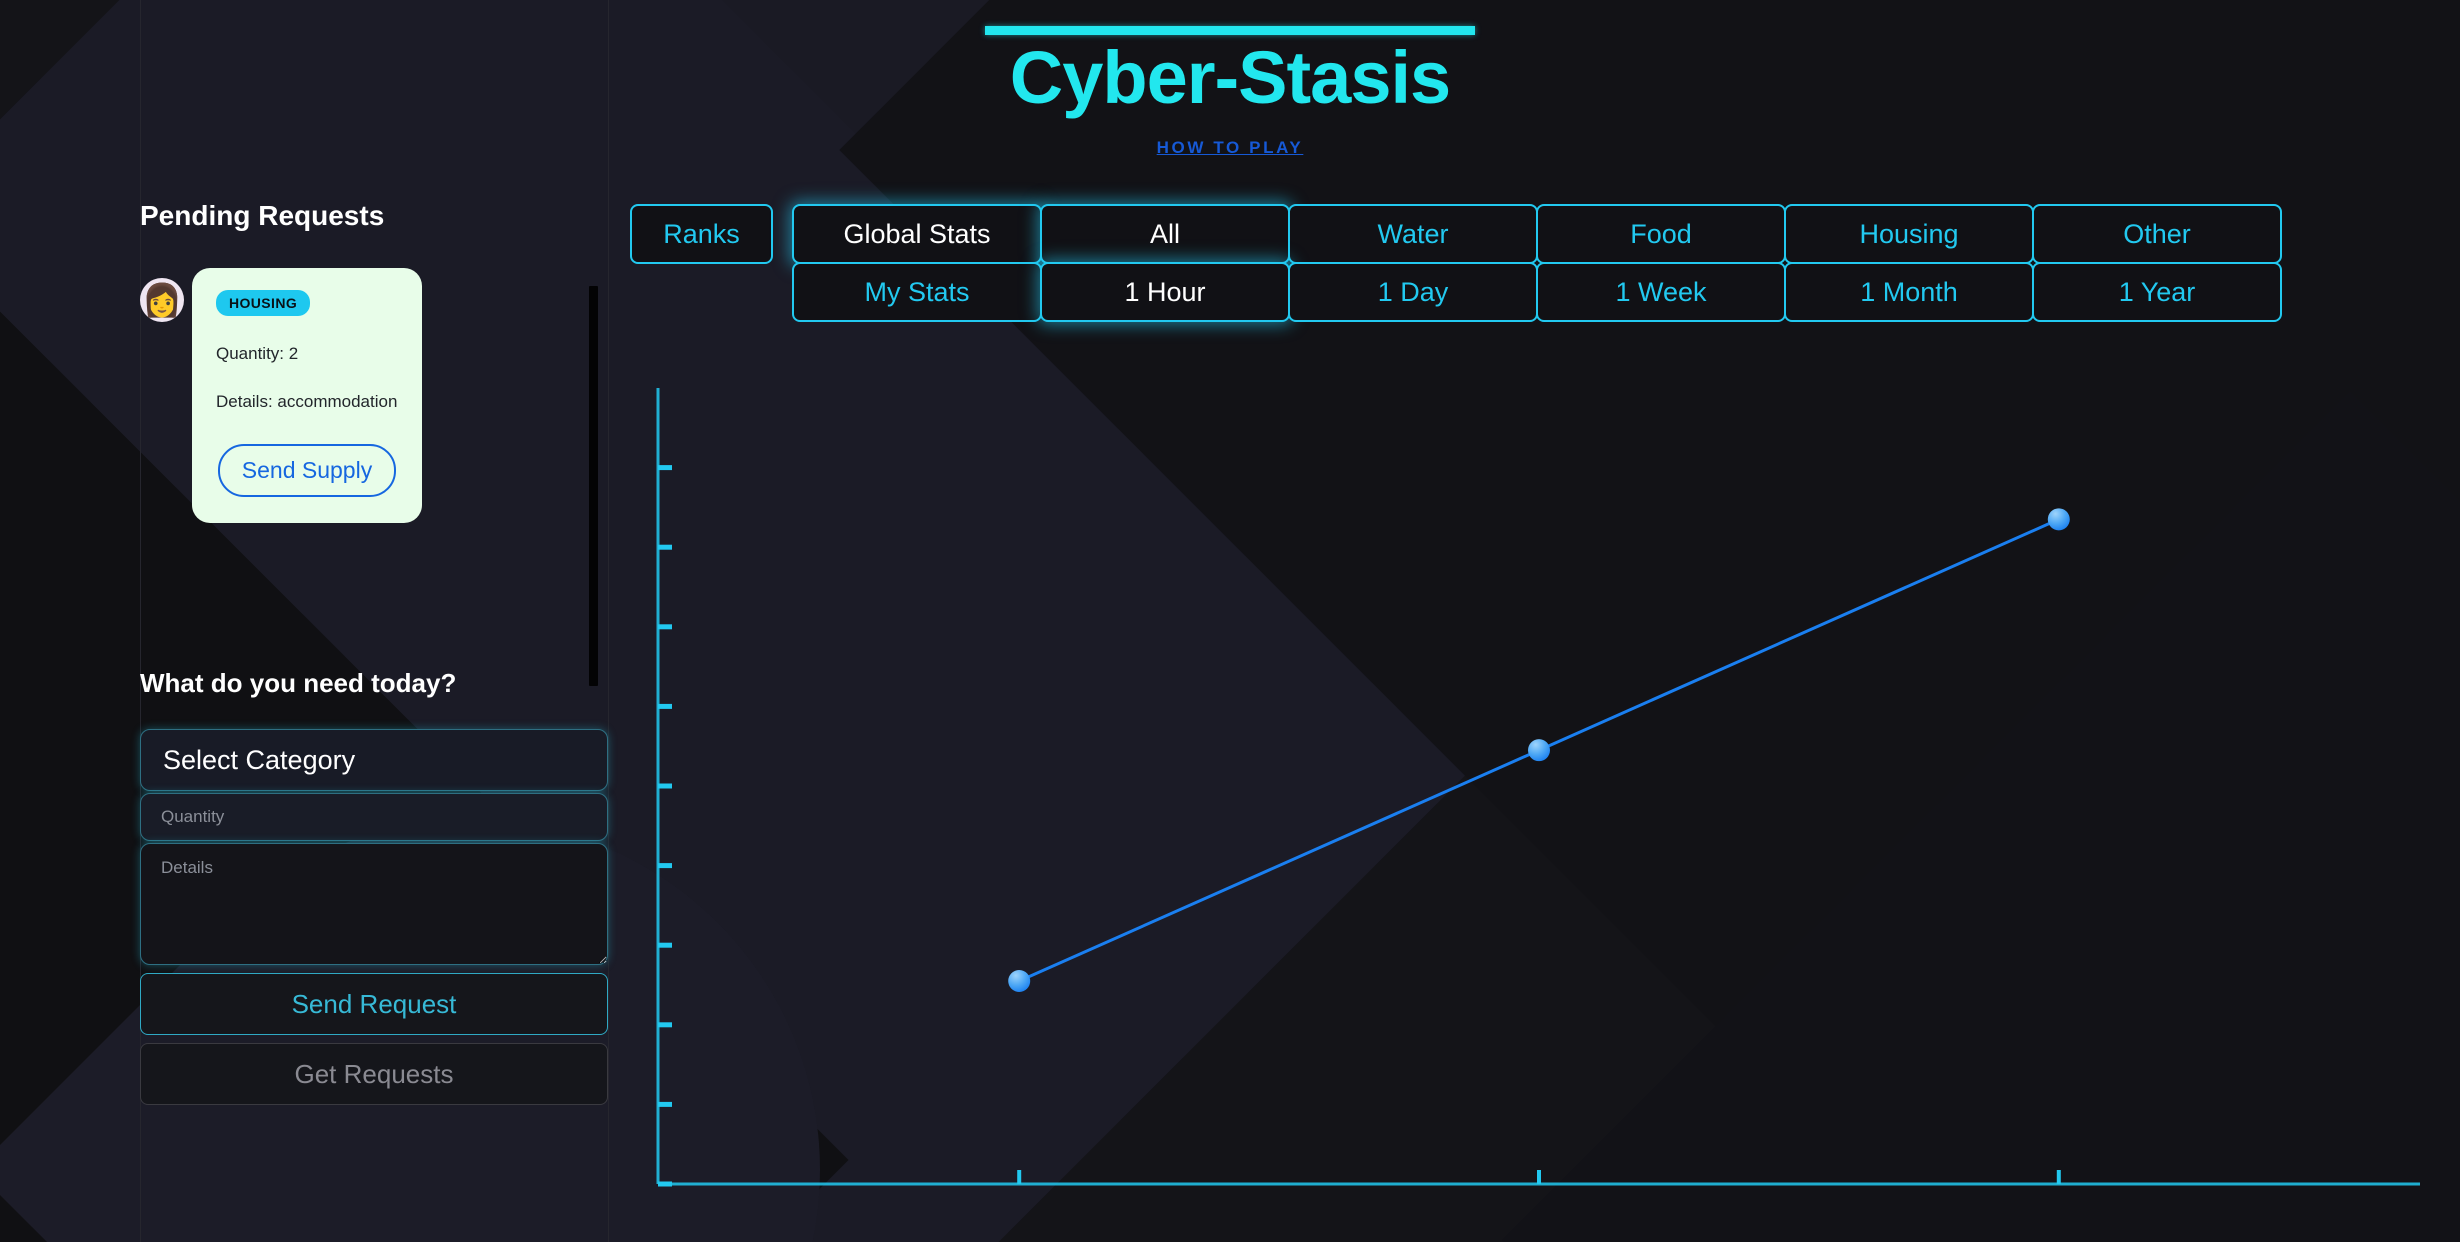 The height and width of the screenshot is (1242, 2460). I want to click on woman-avatar-icon: 👩, so click(162, 300).